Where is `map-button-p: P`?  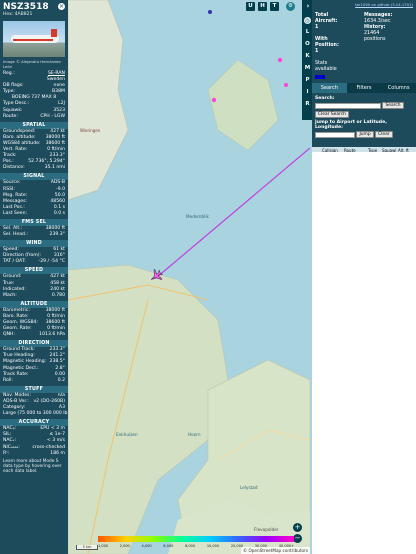 map-button-p: P is located at coordinates (307, 80).